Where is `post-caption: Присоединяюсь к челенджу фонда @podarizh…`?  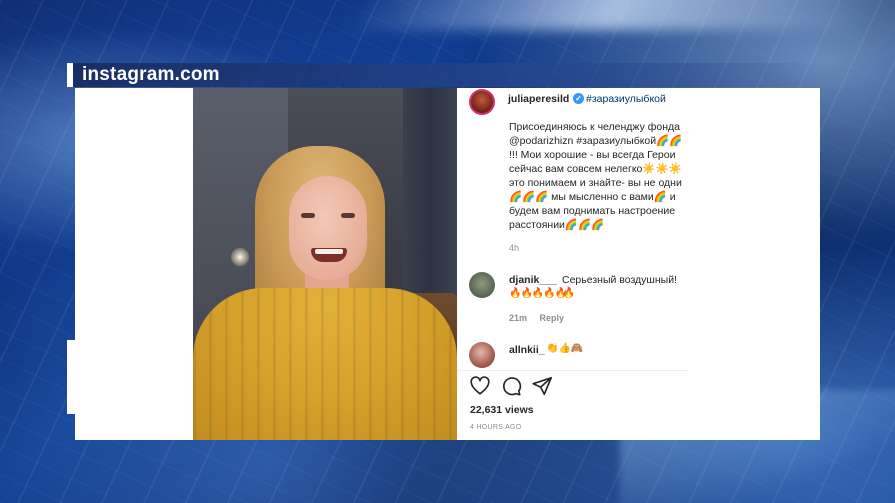 post-caption: Присоединяюсь к челенджу фонда @podarizh… is located at coordinates (596, 176).